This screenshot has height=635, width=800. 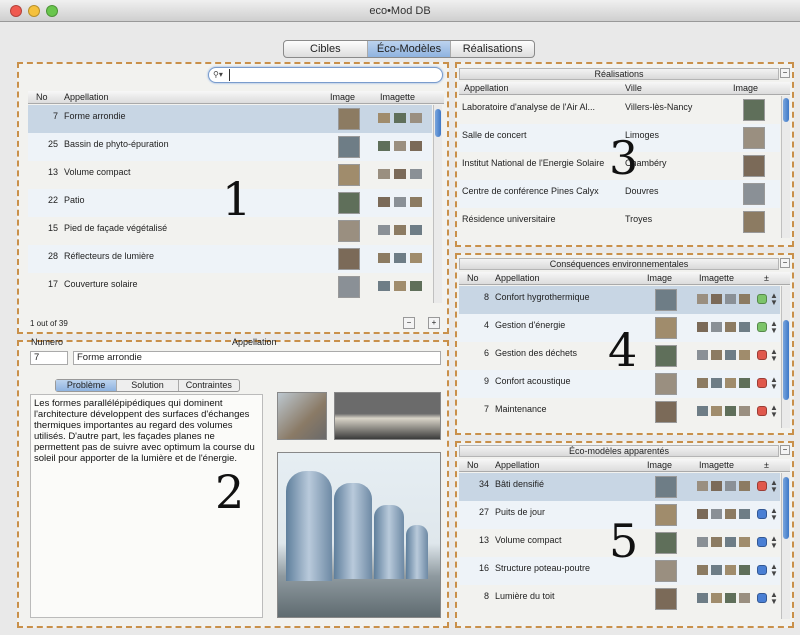 What do you see at coordinates (257, 358) in the screenshot?
I see `appellation-field: Forme arrondie` at bounding box center [257, 358].